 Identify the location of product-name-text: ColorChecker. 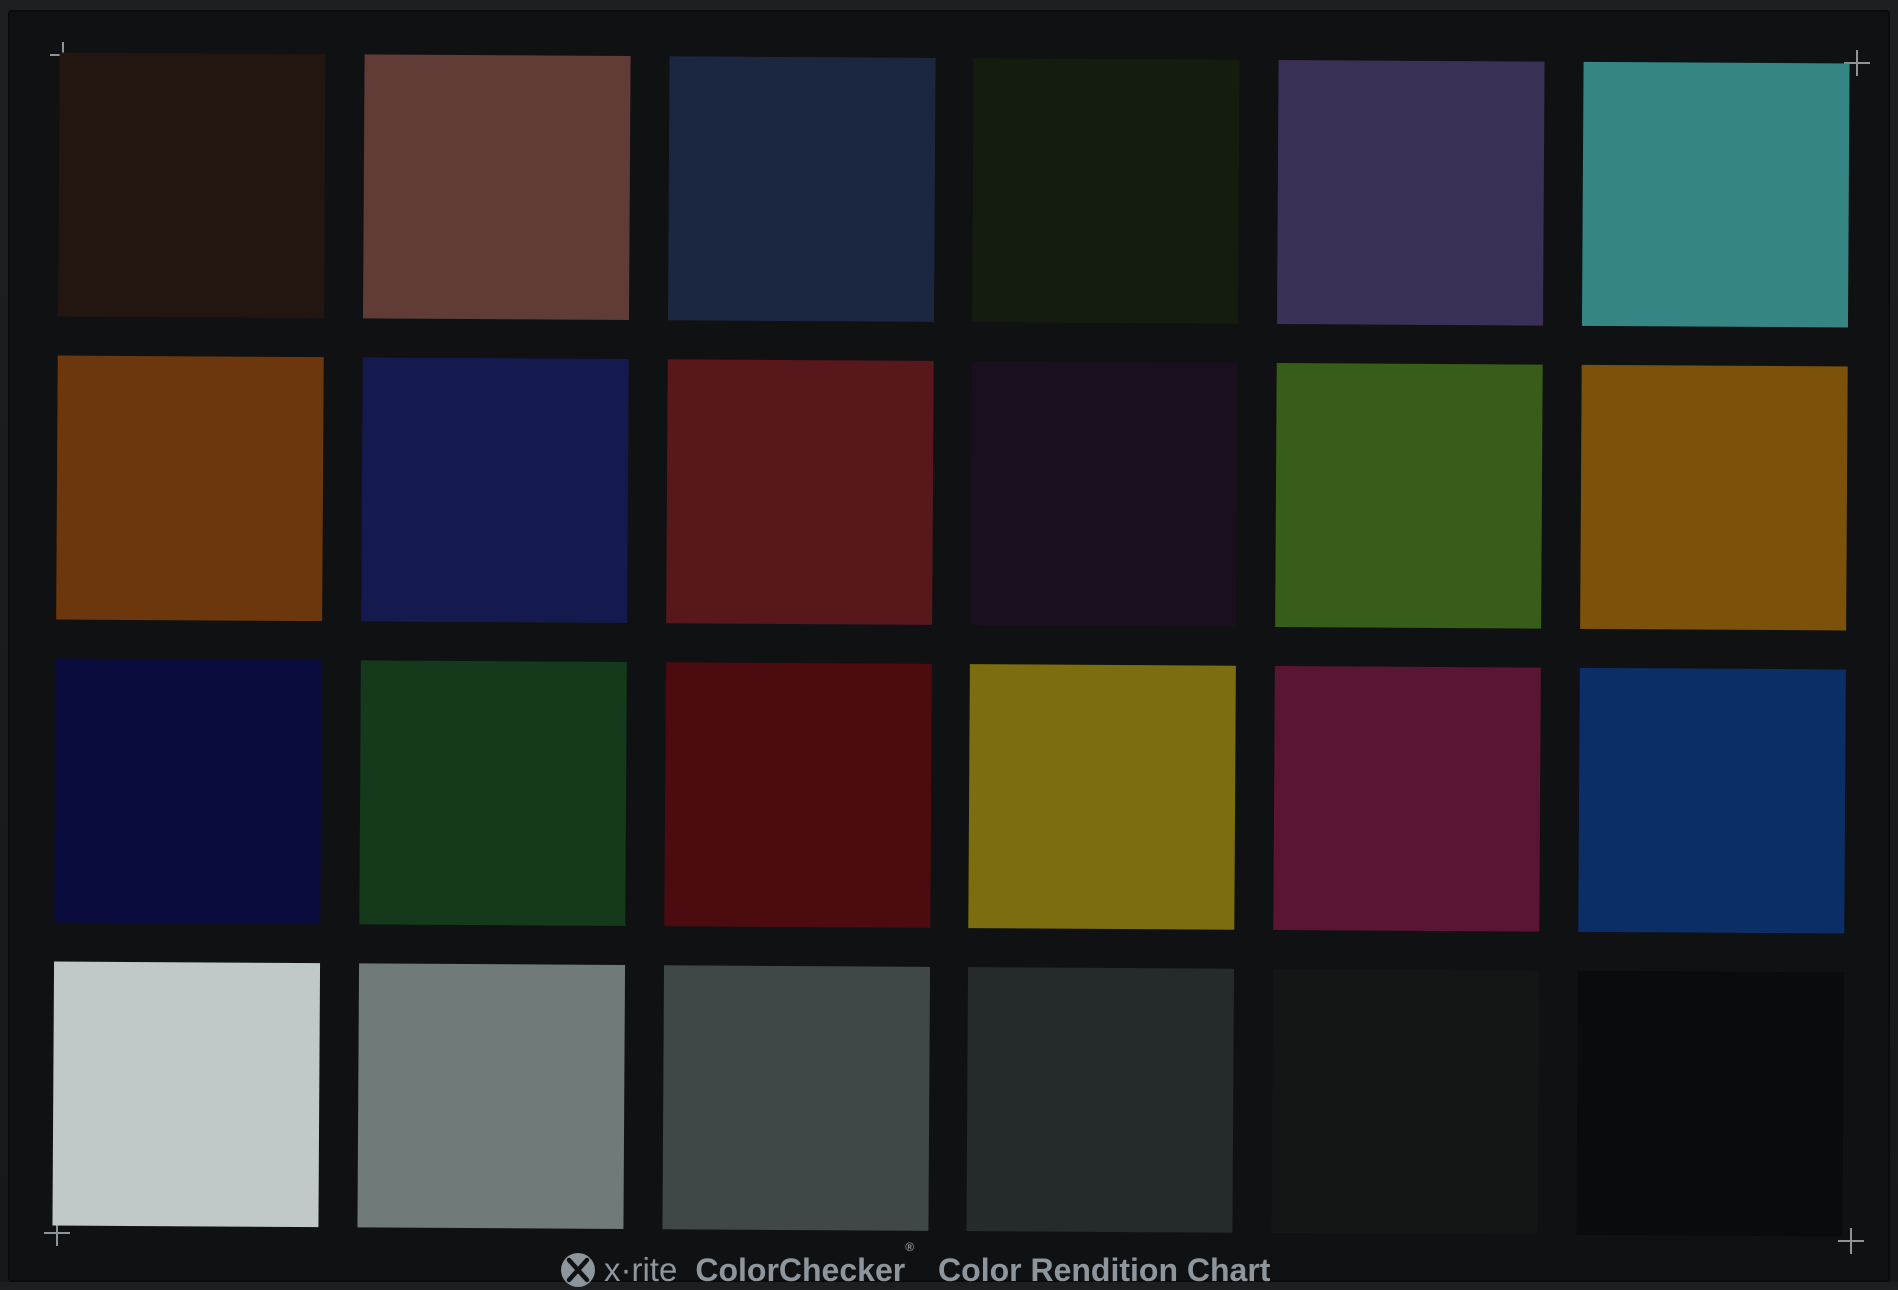
(800, 1269).